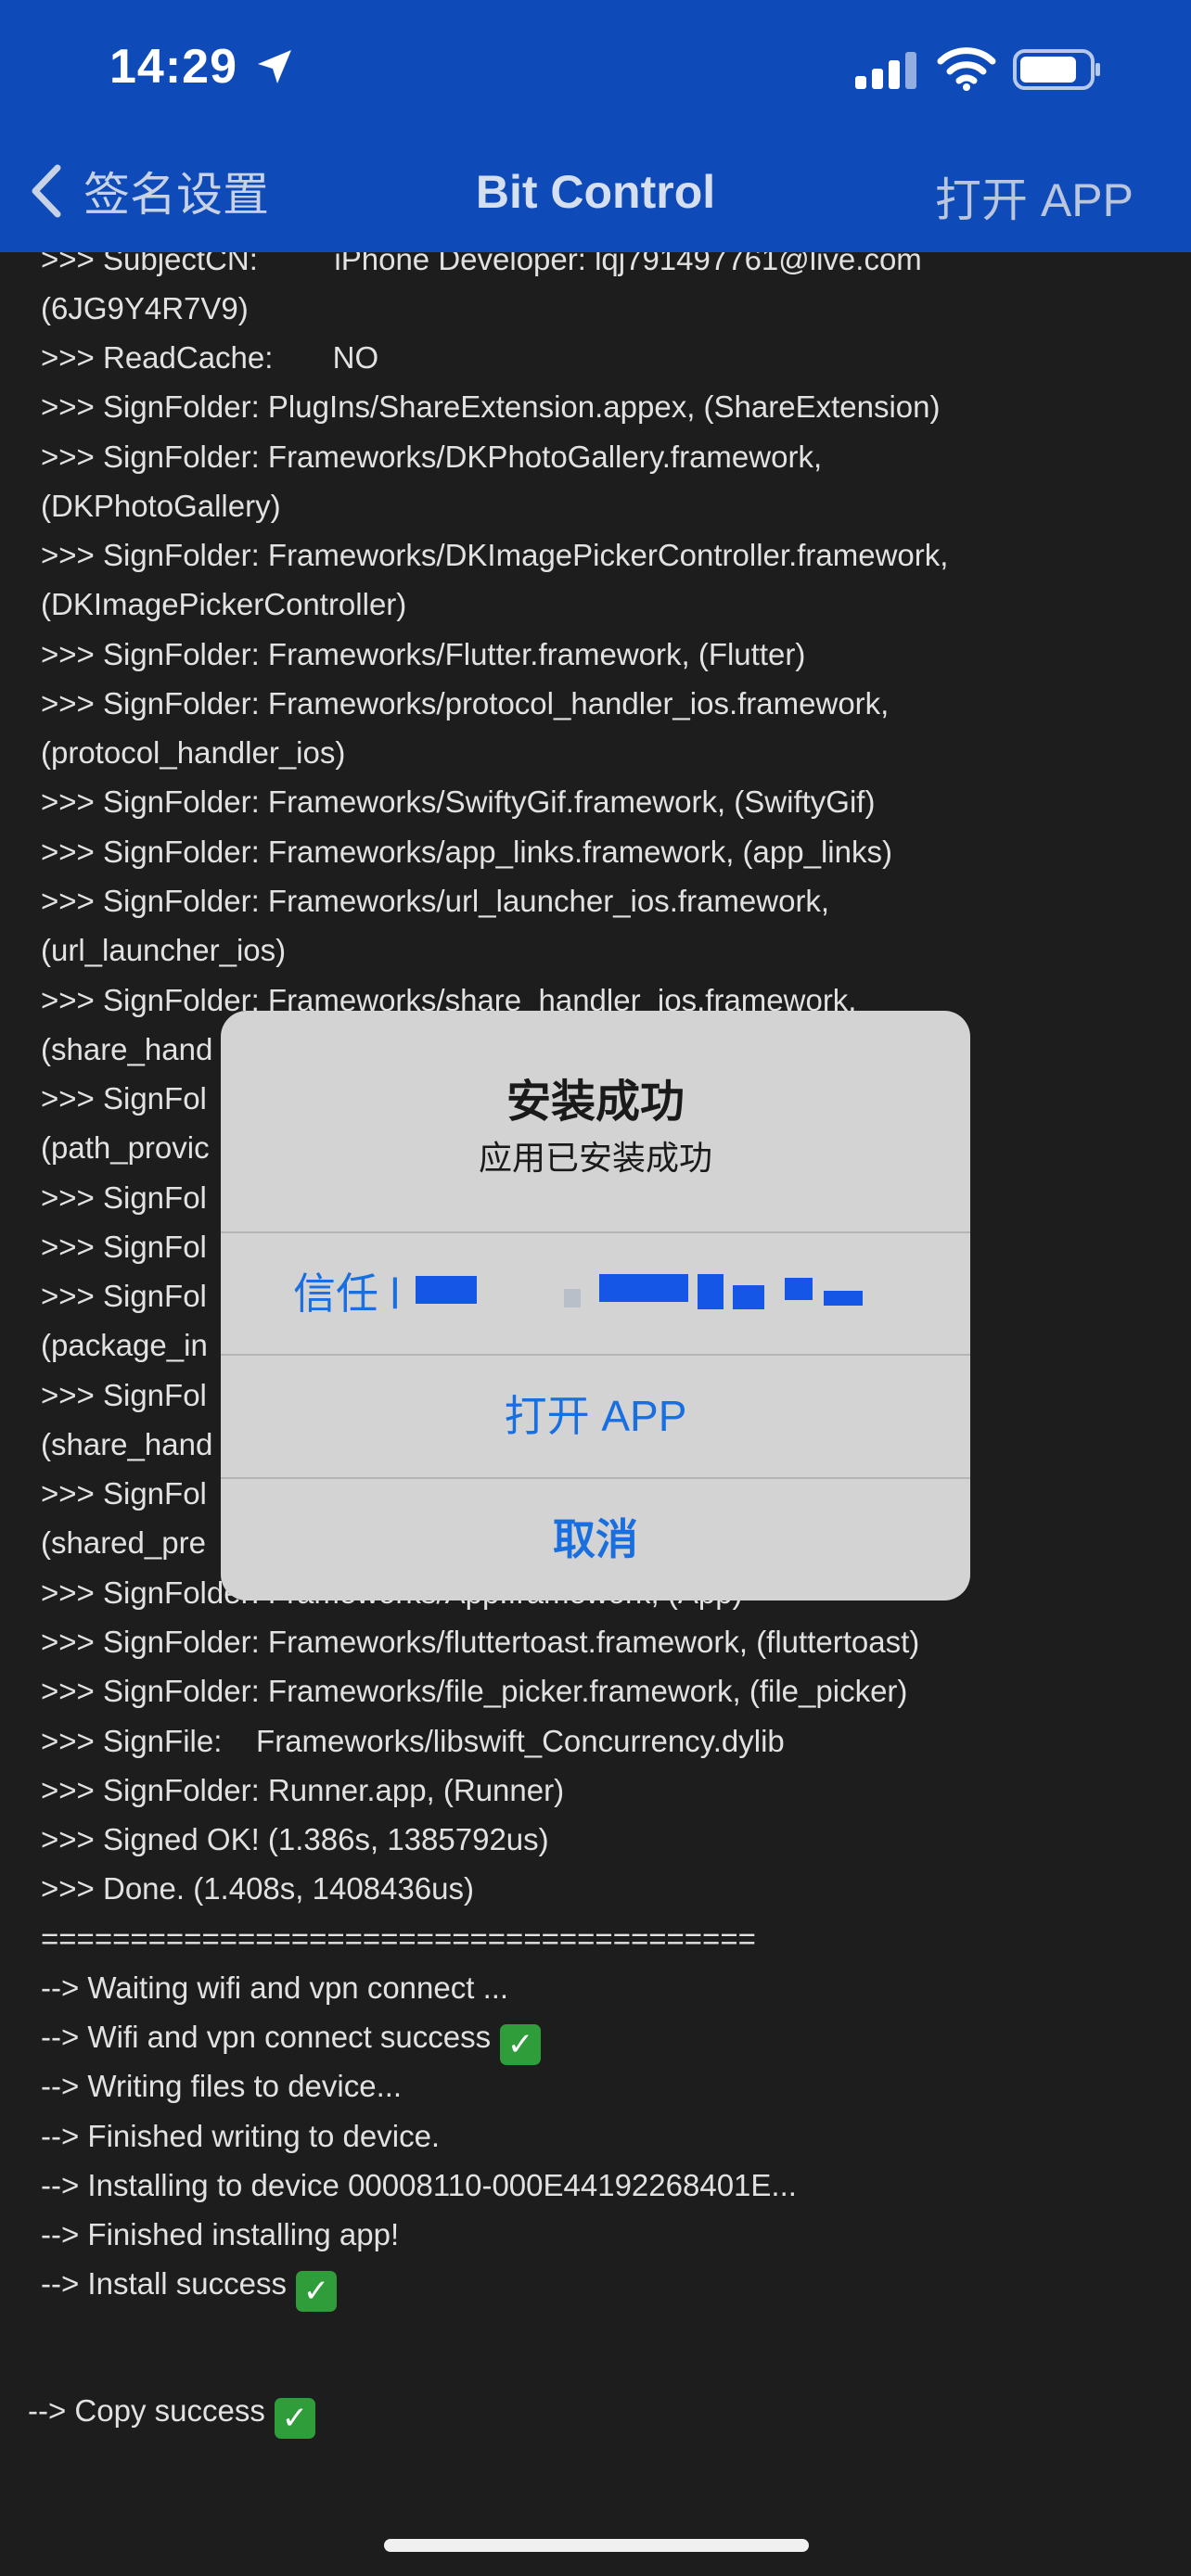  What do you see at coordinates (164, 2284) in the screenshot?
I see `log-line-text: --> Install success` at bounding box center [164, 2284].